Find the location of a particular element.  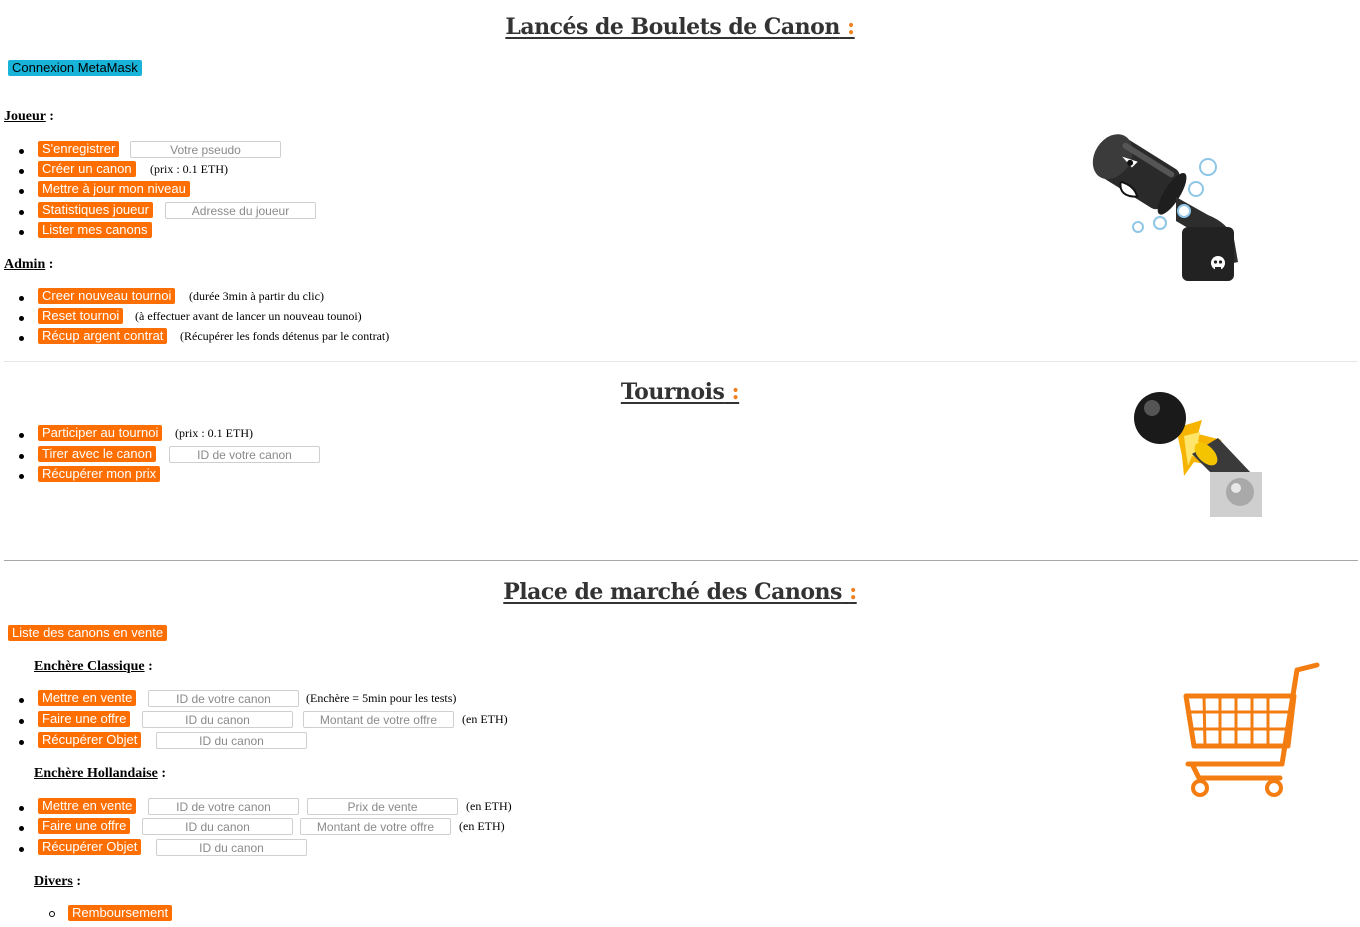

dutch-sell-canon-id-input is located at coordinates (223, 806).